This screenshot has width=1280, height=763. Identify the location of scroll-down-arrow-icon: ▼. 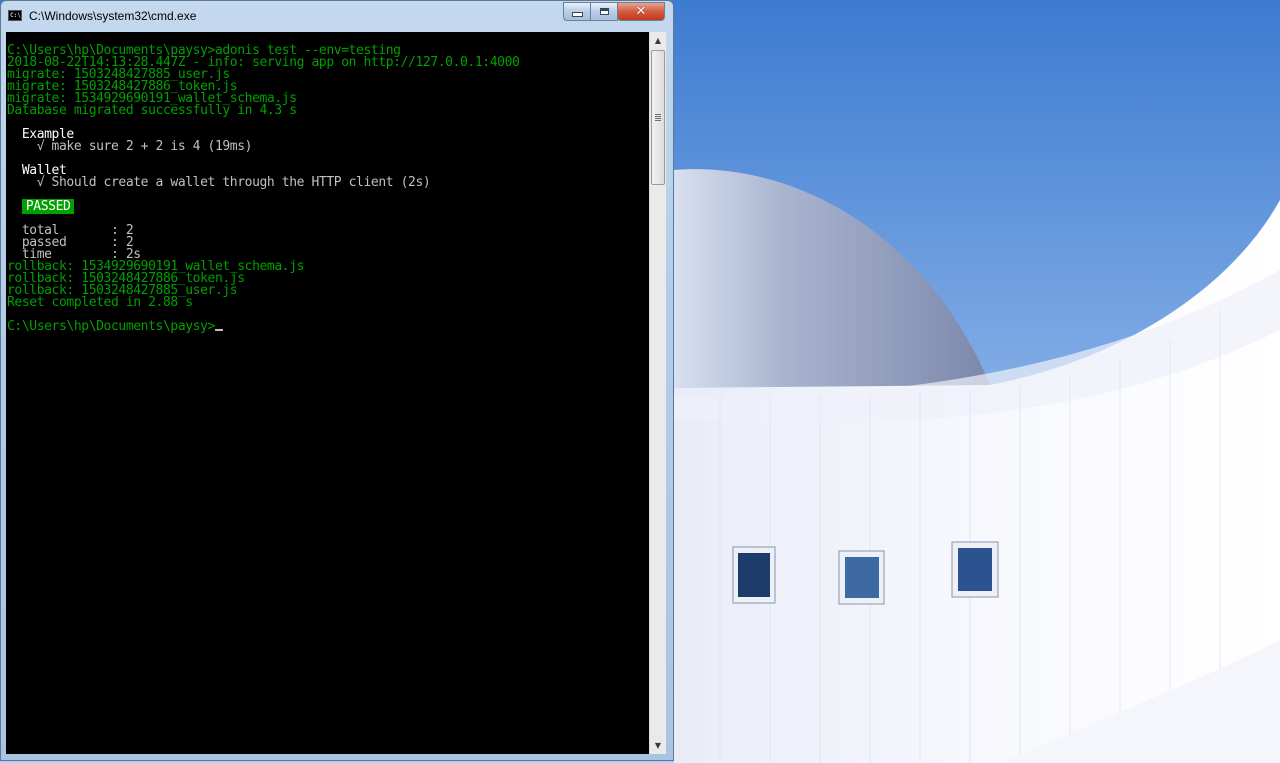
(658, 745).